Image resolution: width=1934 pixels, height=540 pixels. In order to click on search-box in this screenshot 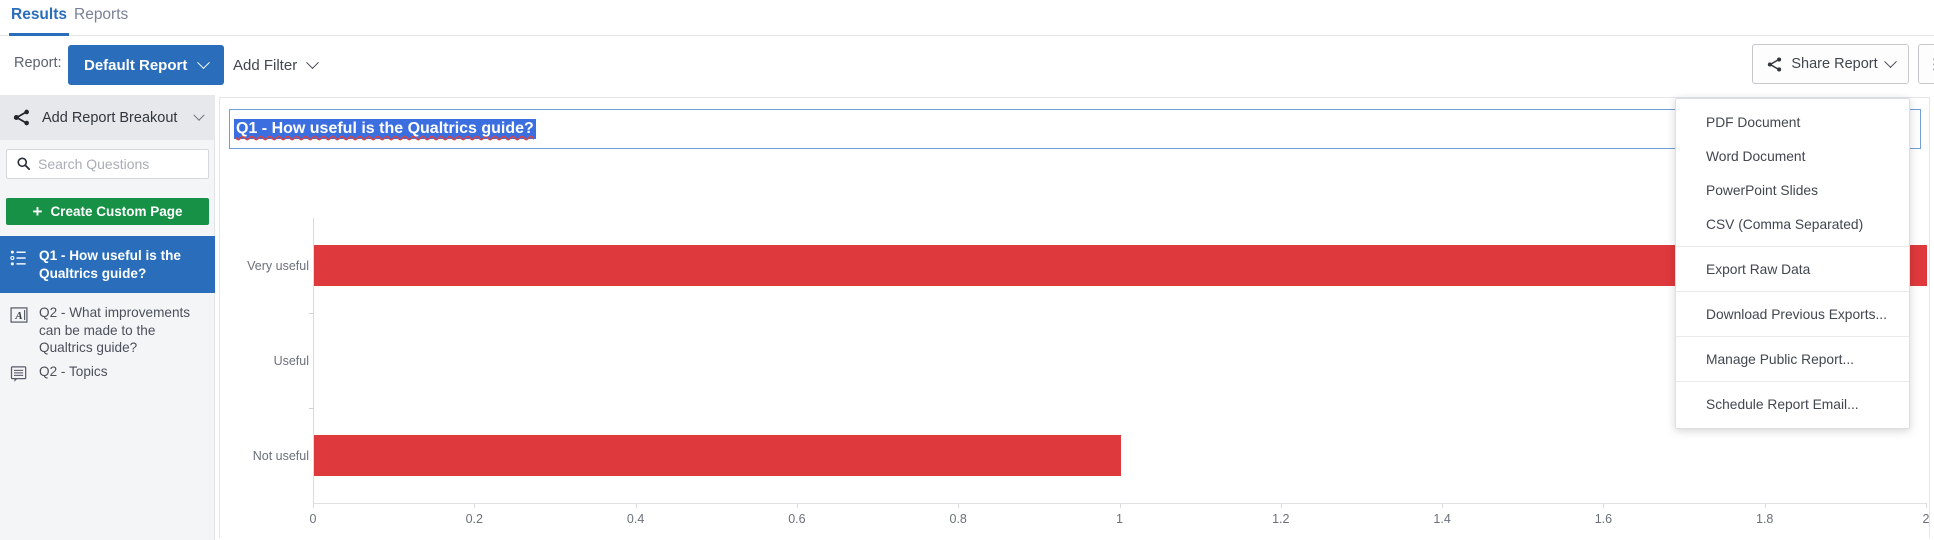, I will do `click(107, 163)`.